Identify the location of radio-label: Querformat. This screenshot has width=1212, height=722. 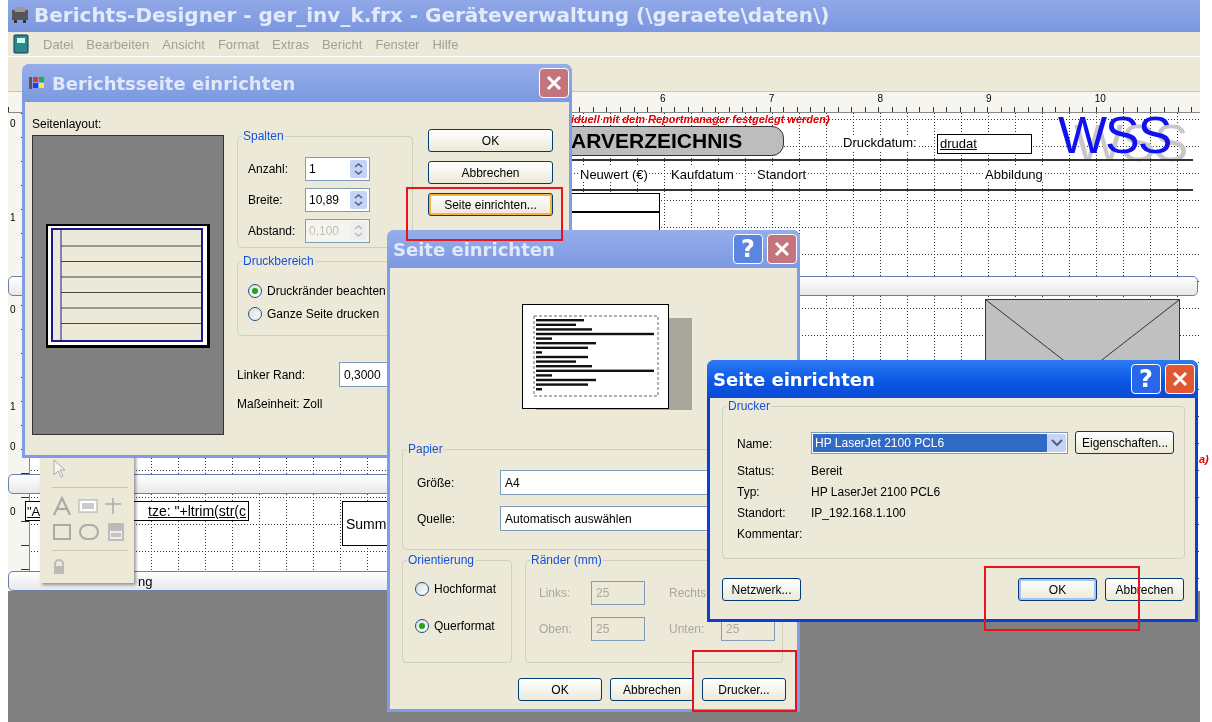
(464, 625).